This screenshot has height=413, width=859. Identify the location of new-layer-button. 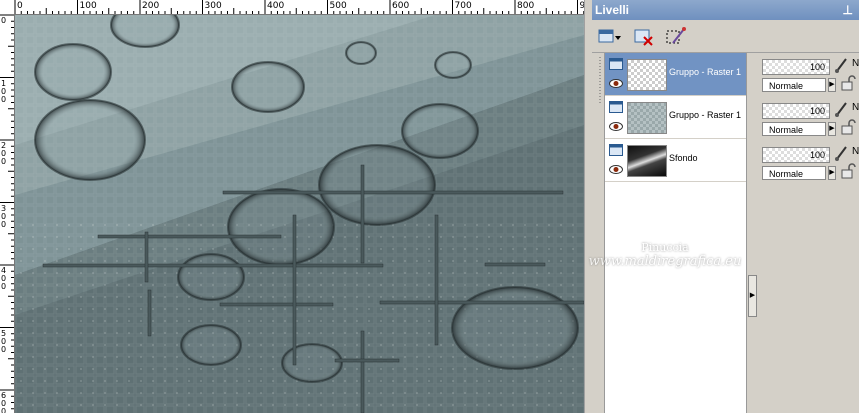
(609, 37).